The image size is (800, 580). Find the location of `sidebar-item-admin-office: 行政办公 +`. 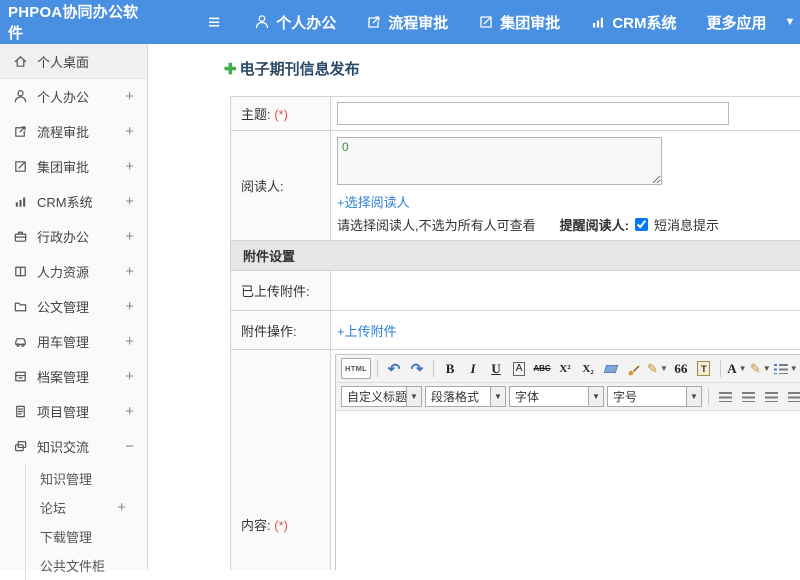

sidebar-item-admin-office: 行政办公 + is located at coordinates (73, 236).